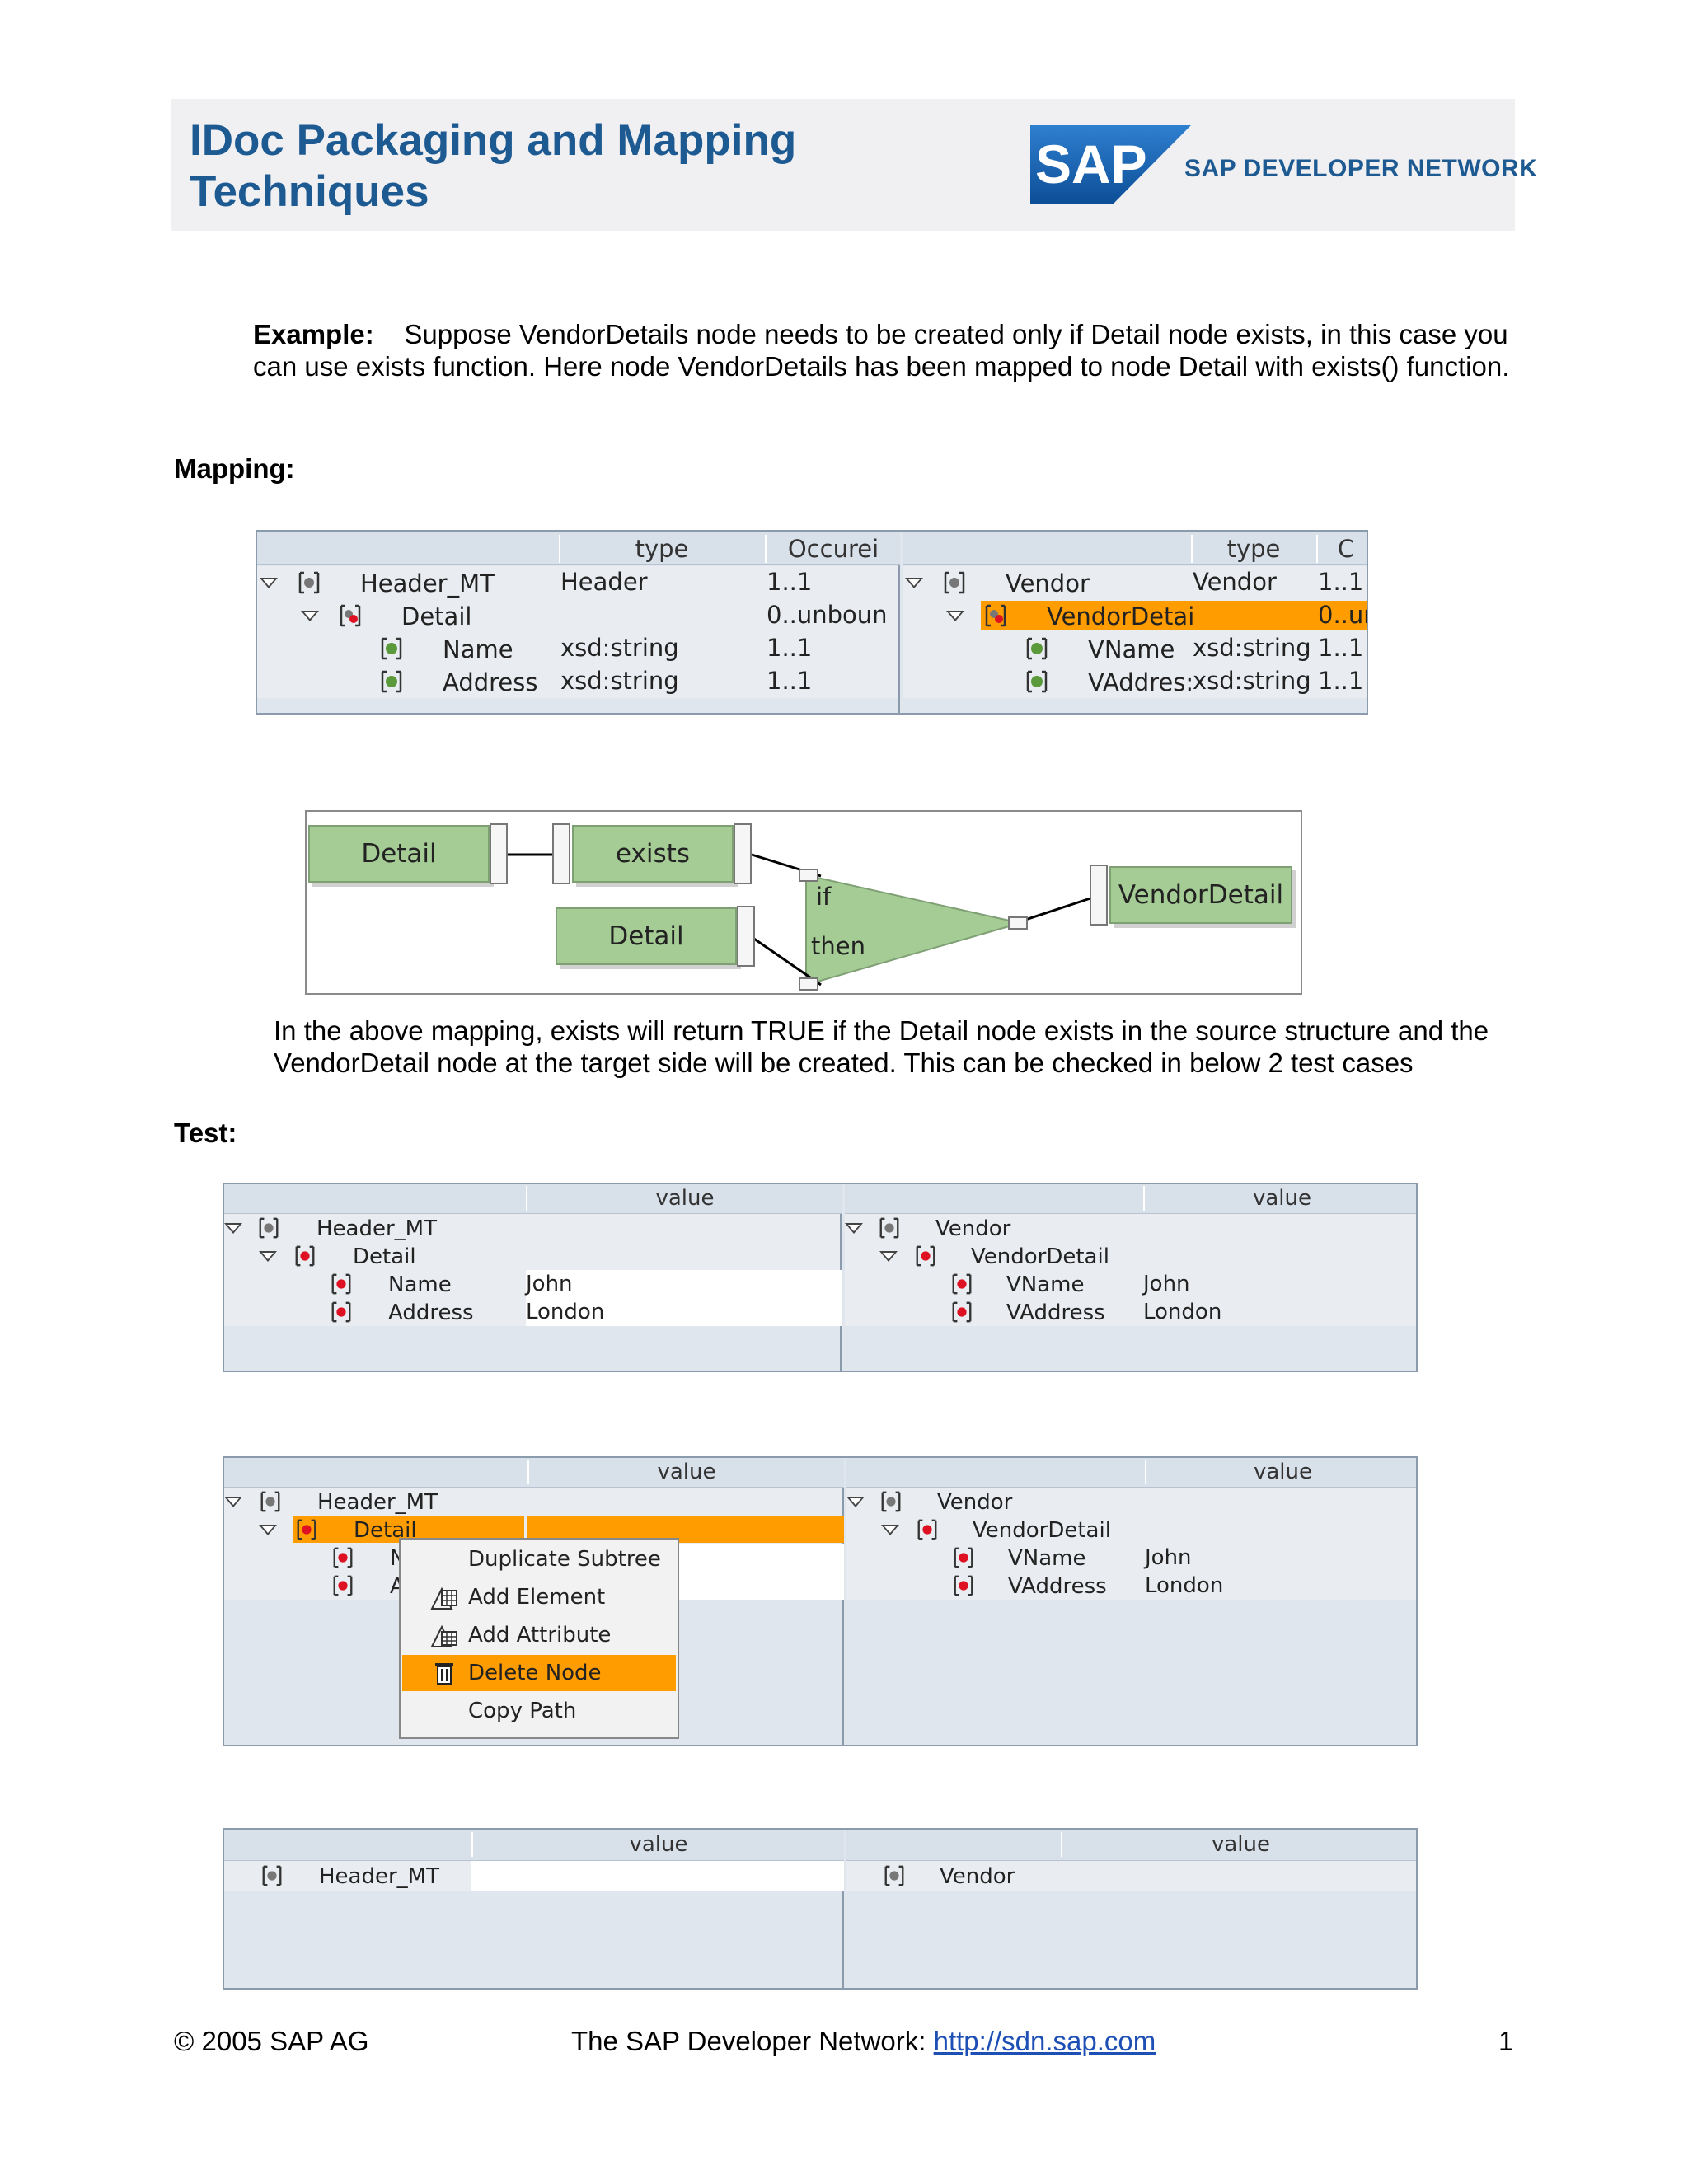 The width and height of the screenshot is (1688, 2184). I want to click on tree-row: Vendor Vendor 1..1, so click(1135, 582).